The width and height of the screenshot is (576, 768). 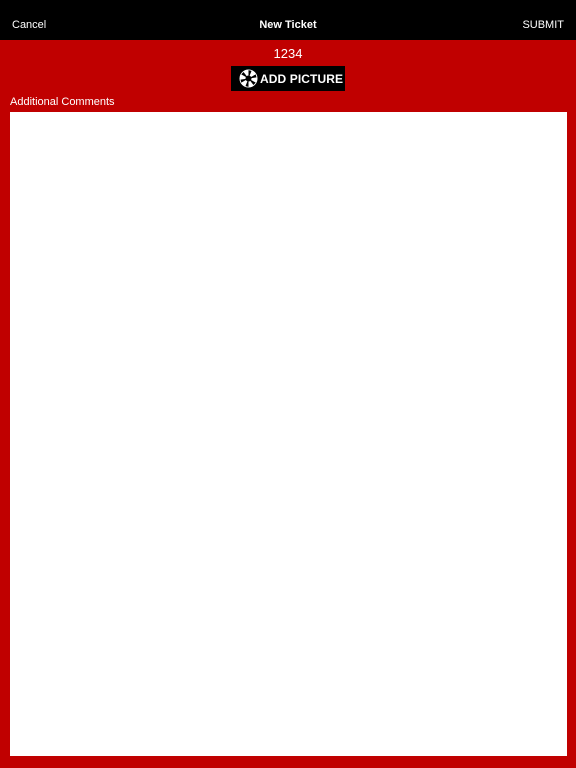 I want to click on navigation-bar: Cancel New Ticket SUBMIT, so click(x=288, y=20).